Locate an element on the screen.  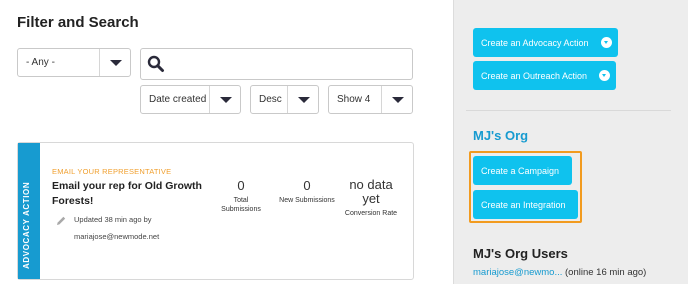
stat-label: Total Submissions is located at coordinates (241, 205).